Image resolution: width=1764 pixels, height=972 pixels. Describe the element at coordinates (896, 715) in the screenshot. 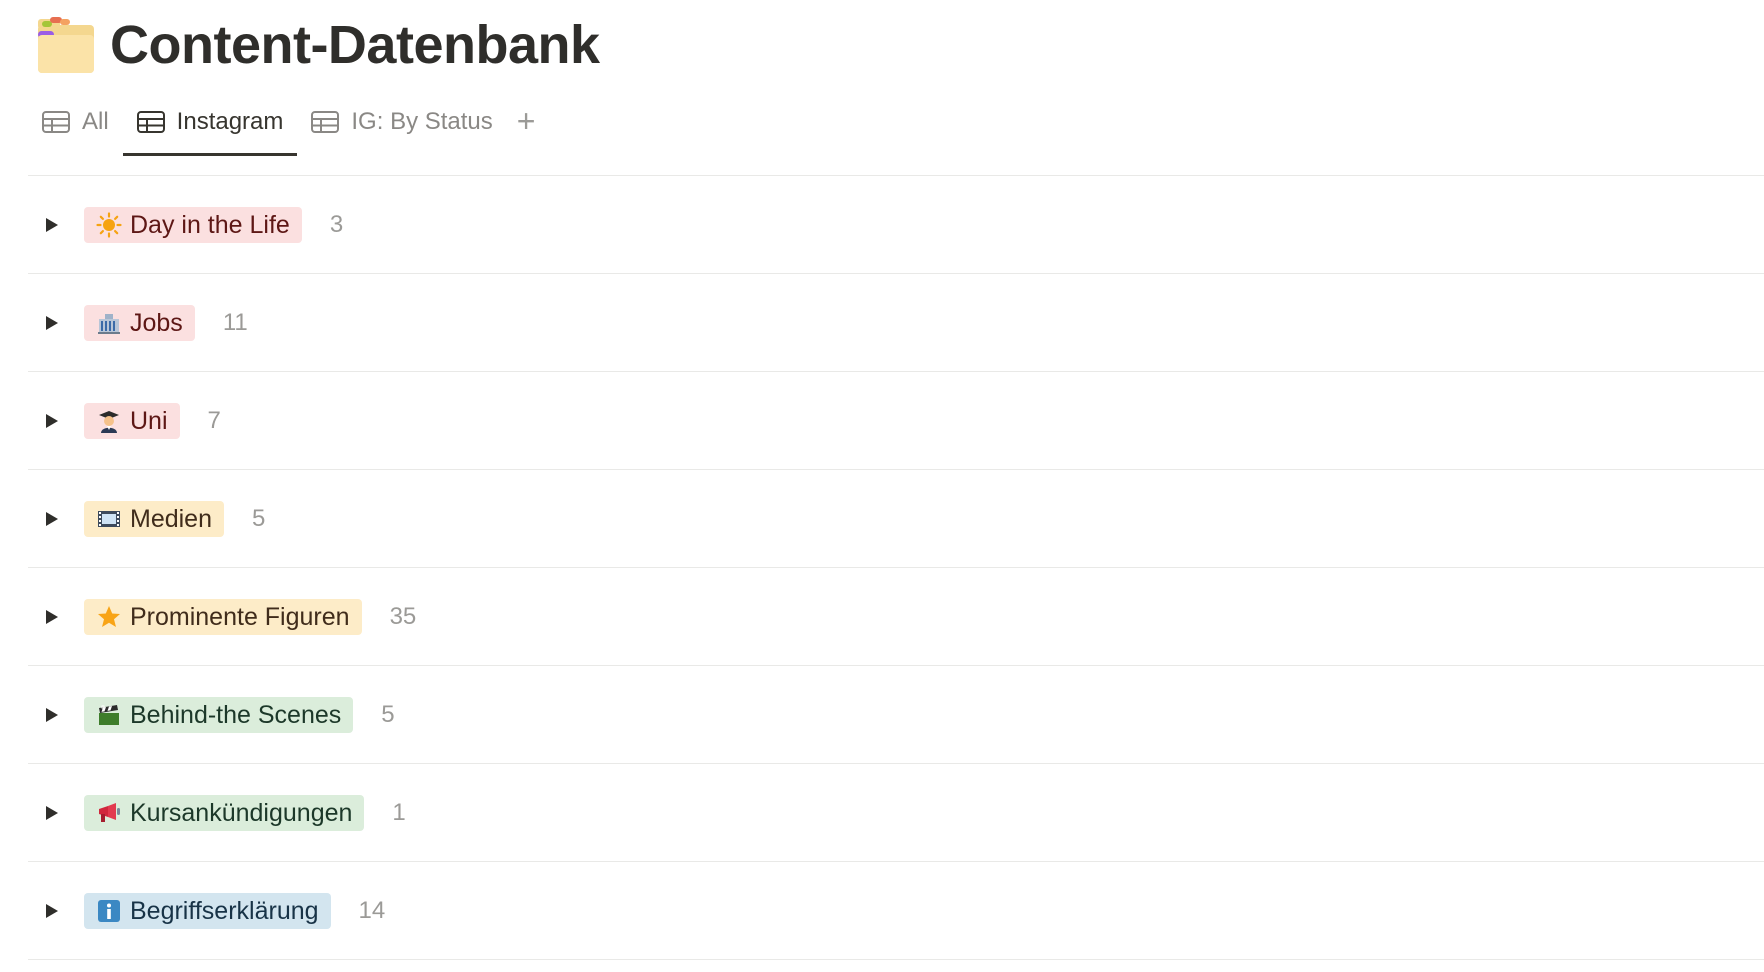

I see `group-row-behind-the-scenes: Behind-the Scenes 5` at that location.